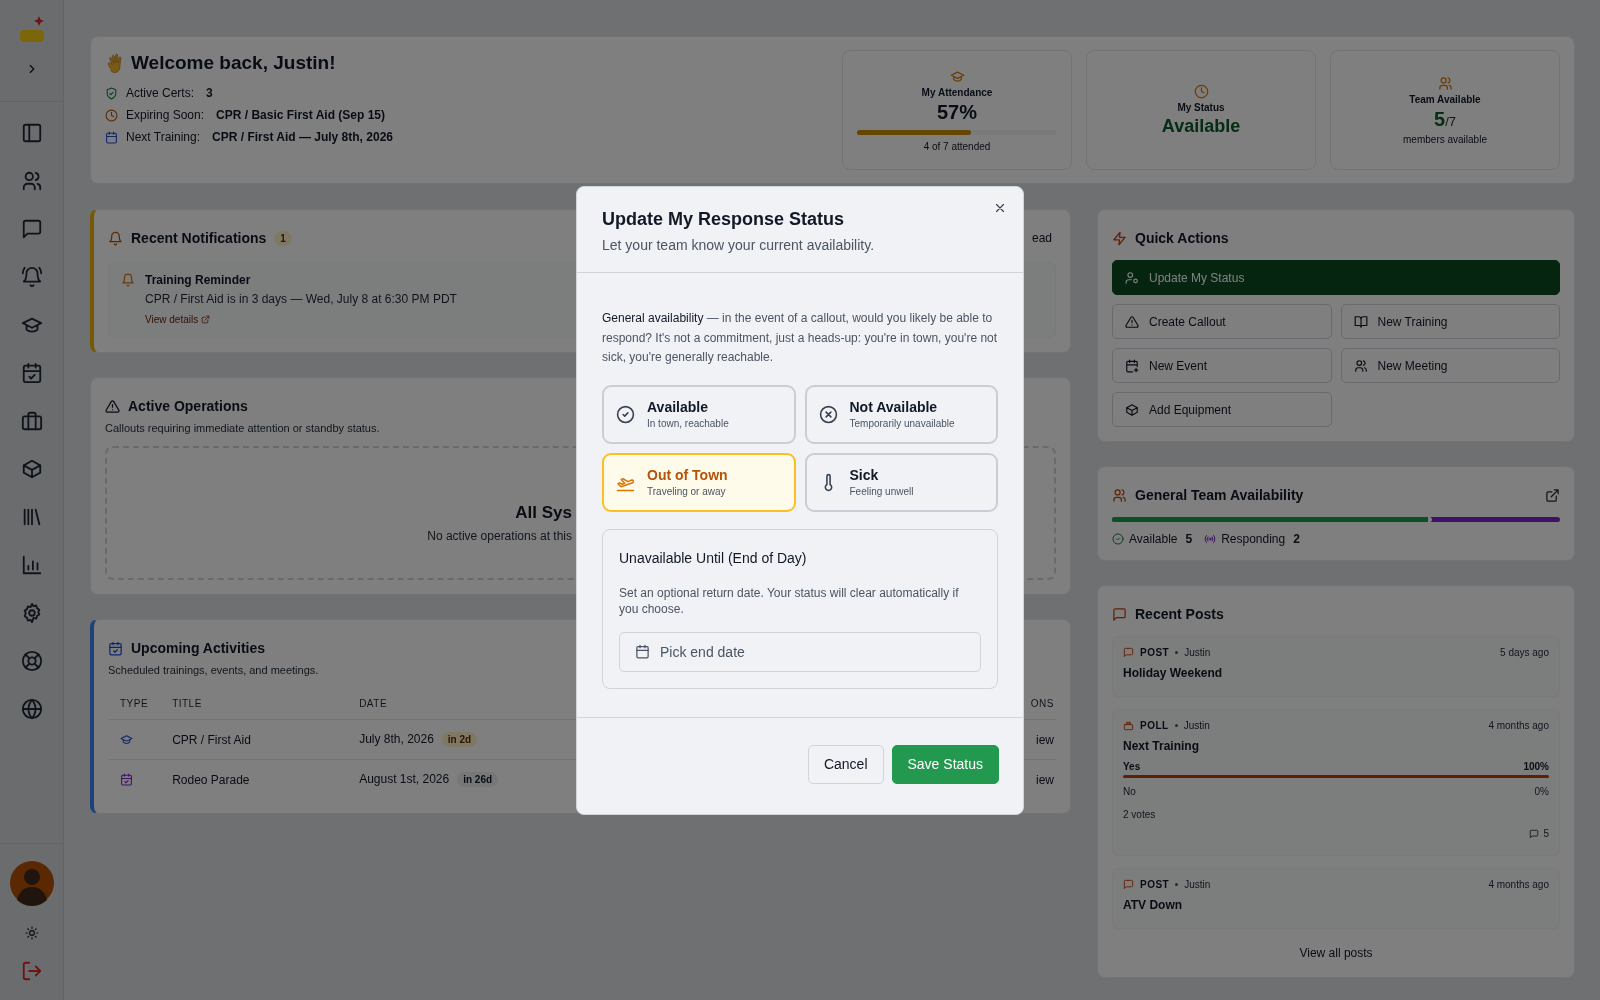  What do you see at coordinates (1296, 539) in the screenshot?
I see `legend-count: 2` at bounding box center [1296, 539].